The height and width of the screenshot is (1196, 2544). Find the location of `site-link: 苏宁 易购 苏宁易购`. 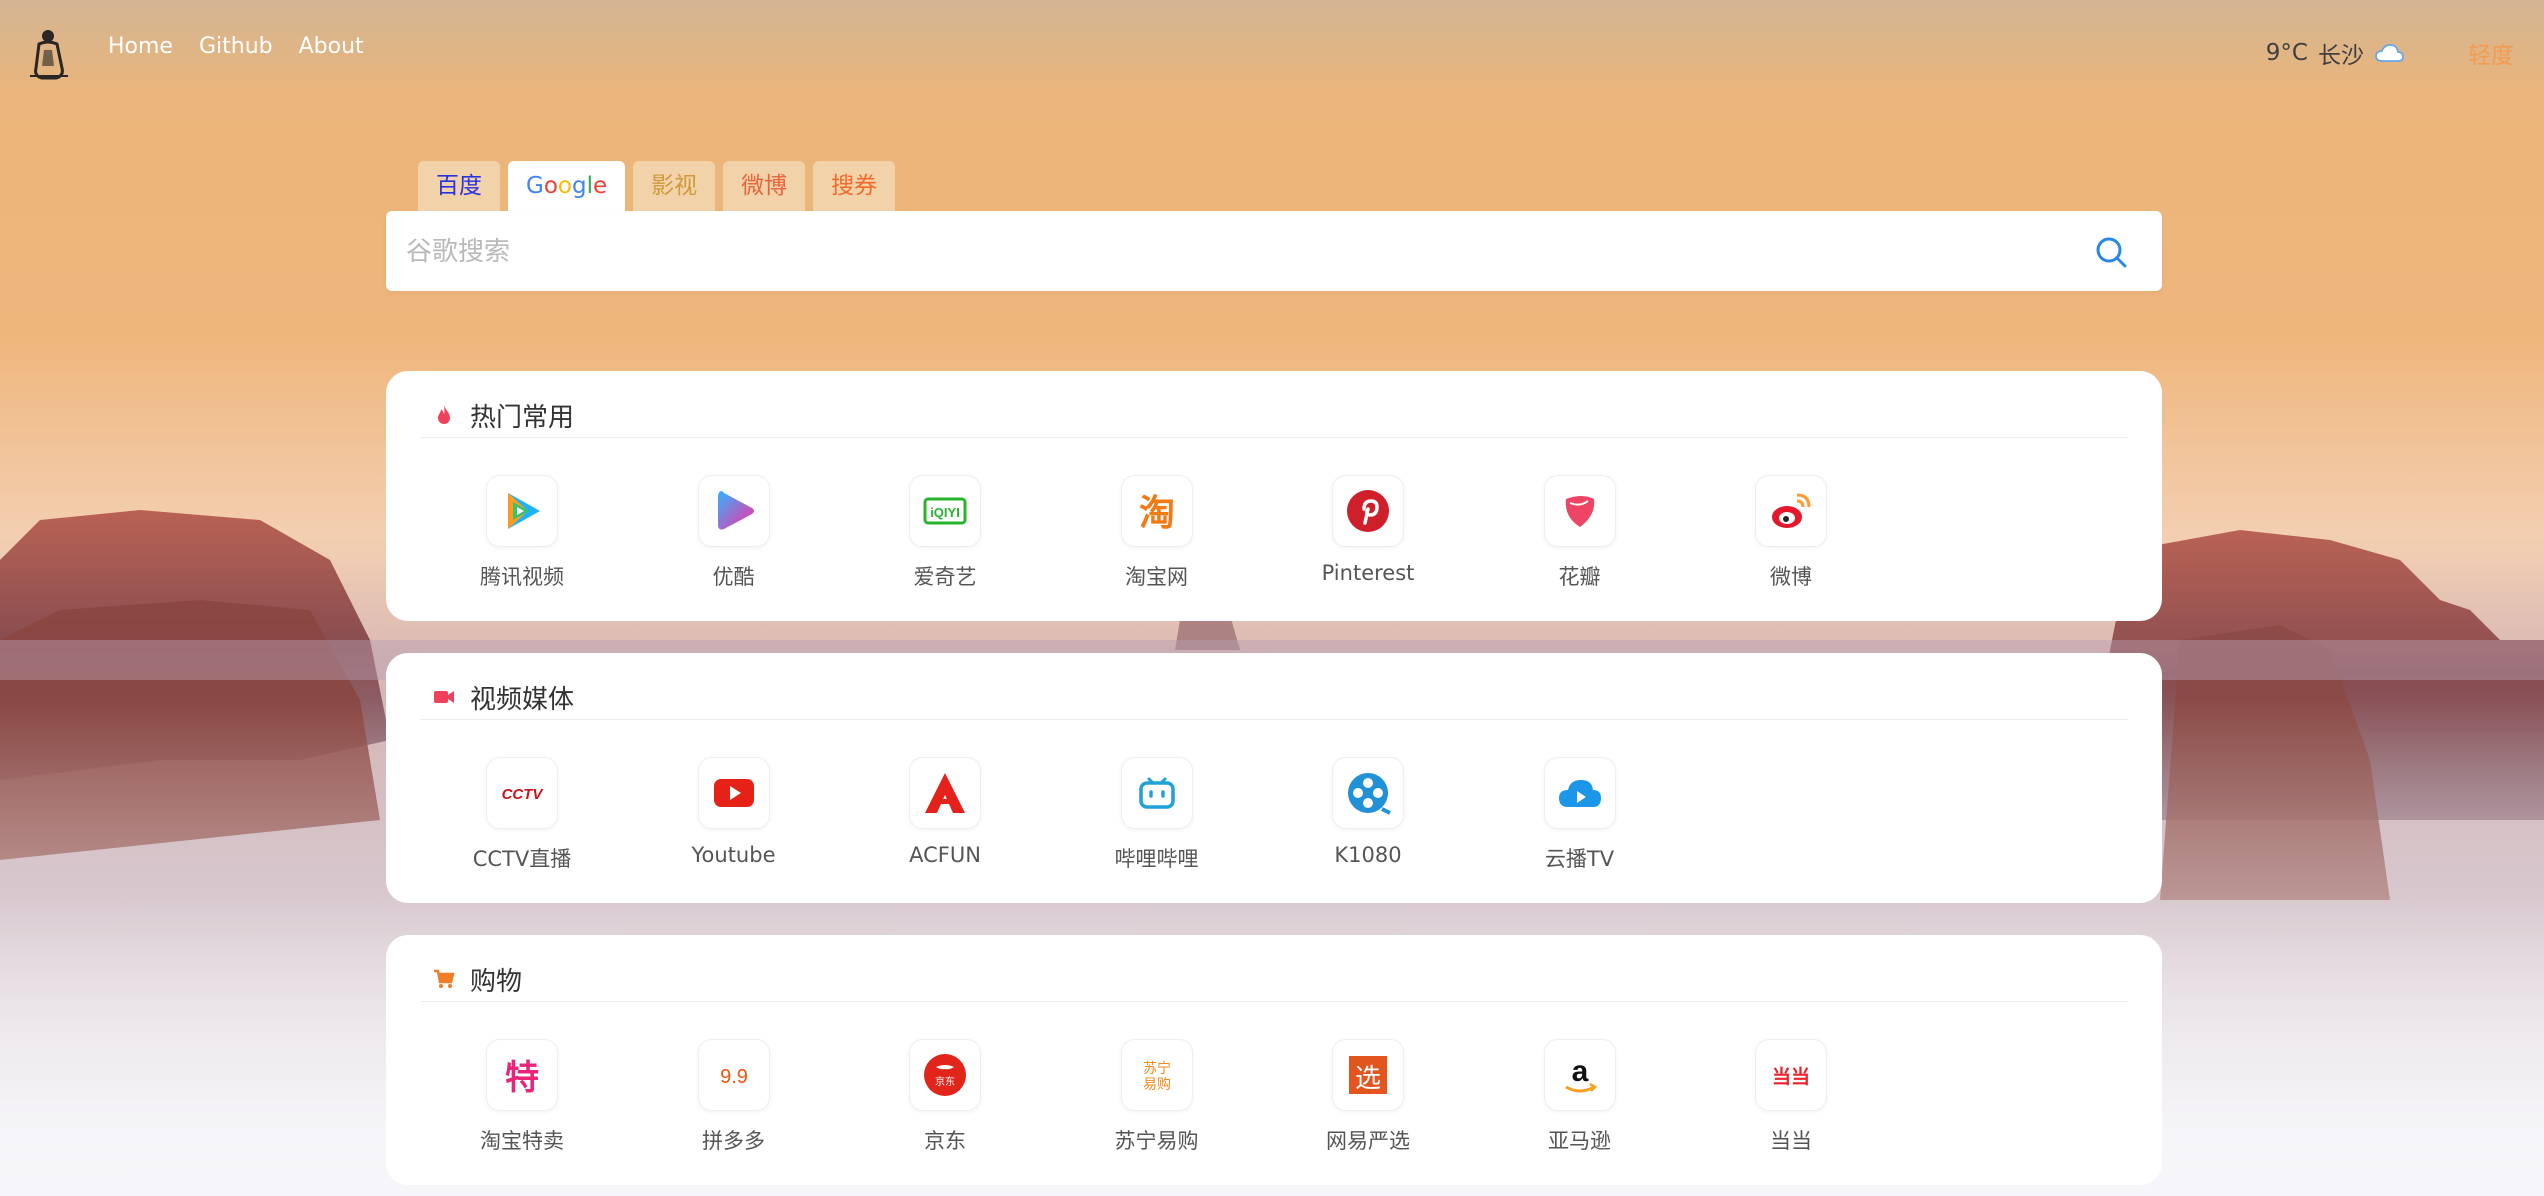

site-link: 苏宁 易购 苏宁易购 is located at coordinates (1157, 1097).